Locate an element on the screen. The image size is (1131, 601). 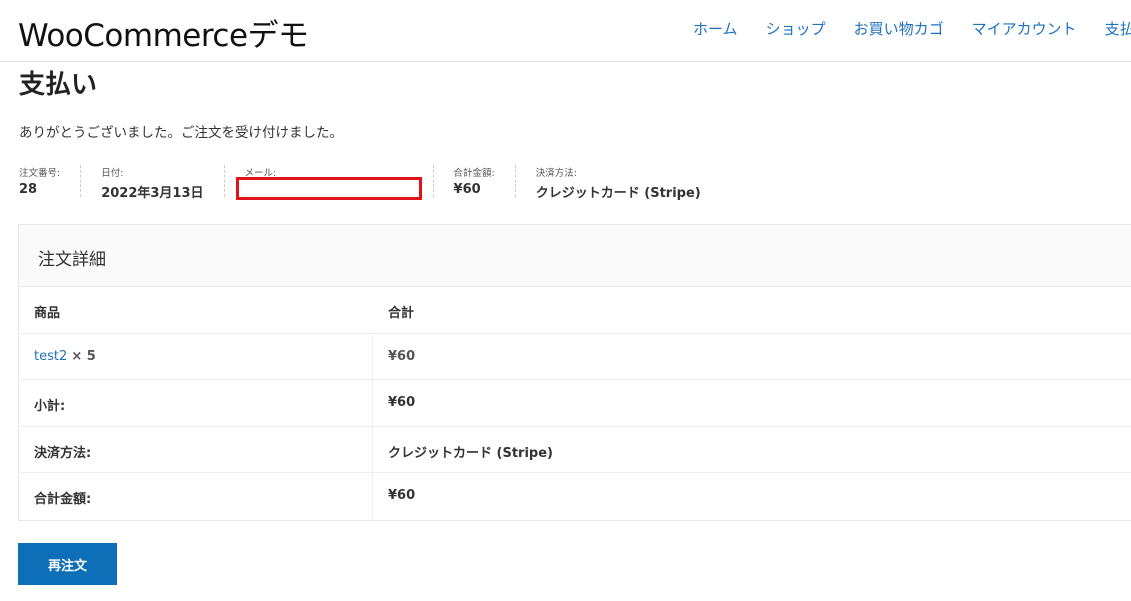
thank-you-message: ありがとうございました。ご注文を受け付けました。 is located at coordinates (181, 133).